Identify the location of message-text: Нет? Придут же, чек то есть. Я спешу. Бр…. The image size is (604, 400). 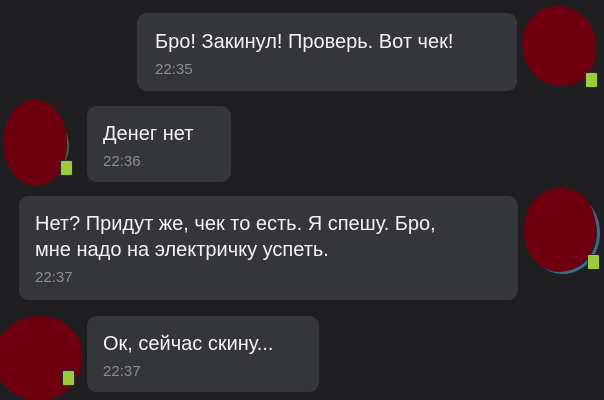
(235, 237).